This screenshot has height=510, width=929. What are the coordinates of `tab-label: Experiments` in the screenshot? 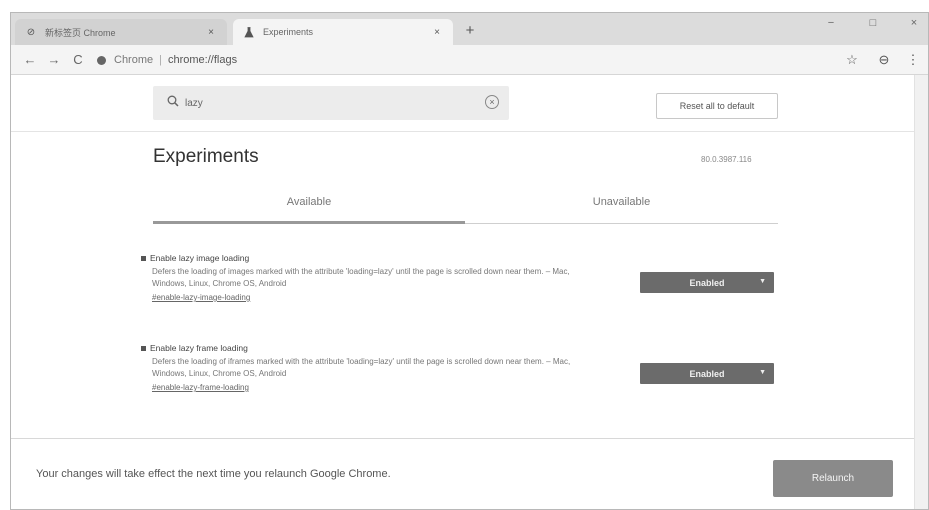 It's located at (288, 32).